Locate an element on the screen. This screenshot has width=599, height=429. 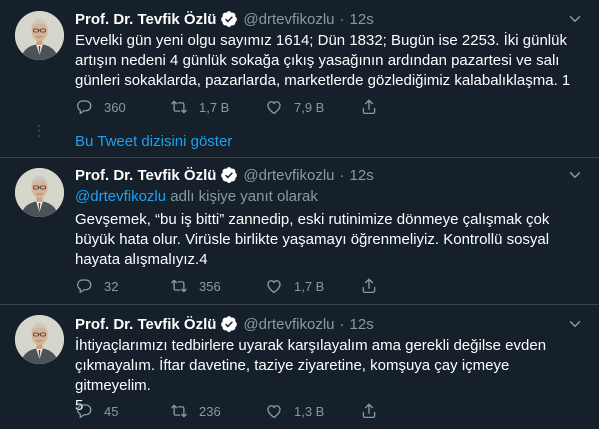
tweet-actions: 360 1,7 B 7,9 B is located at coordinates (265, 107).